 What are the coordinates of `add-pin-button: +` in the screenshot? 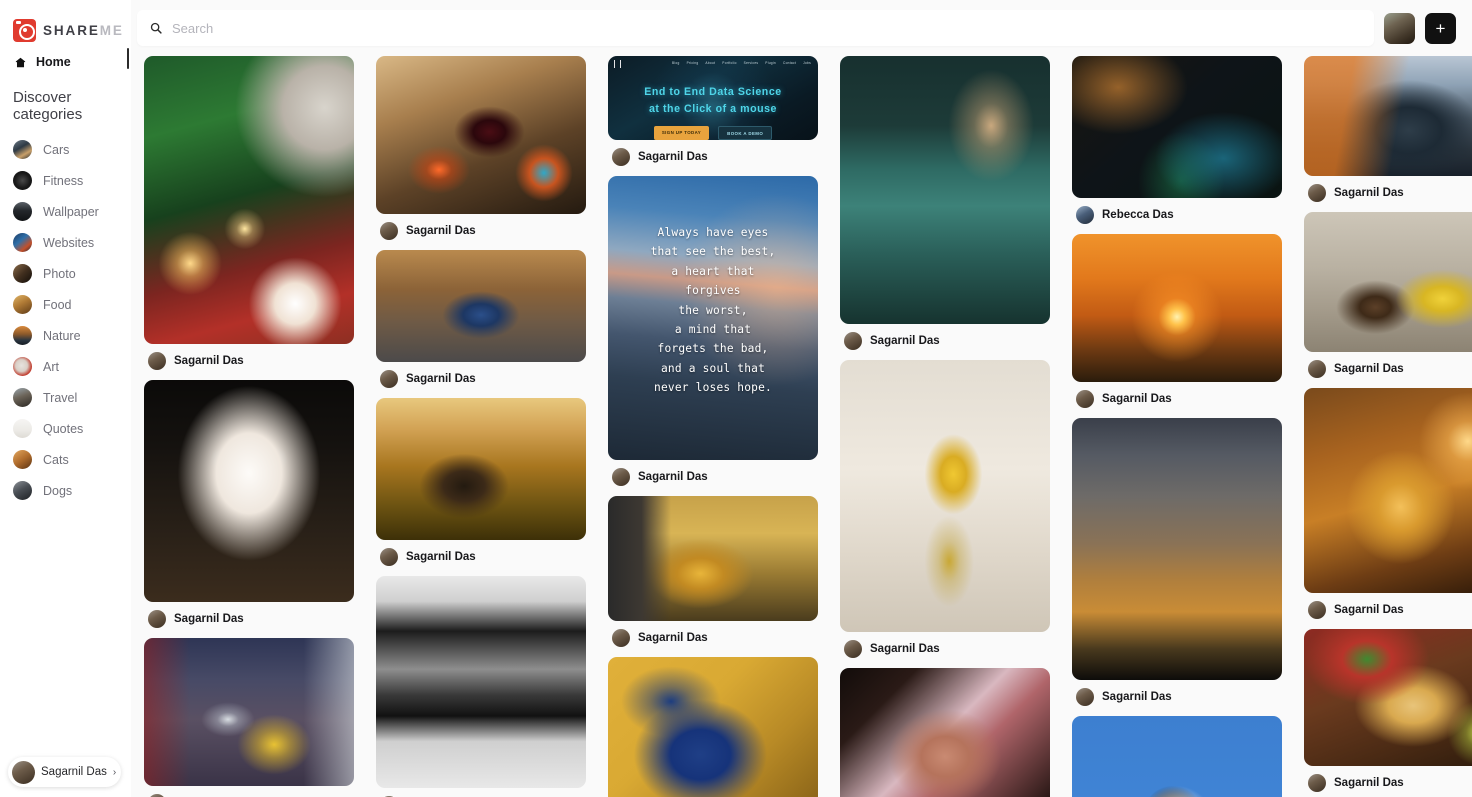 It's located at (1440, 28).